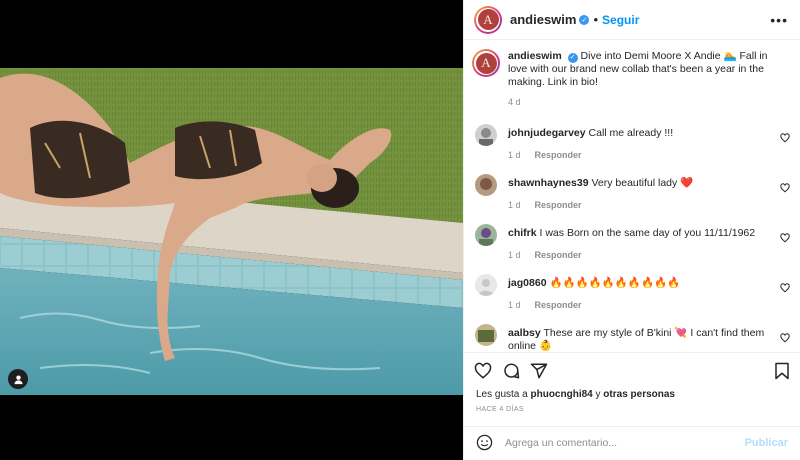 Image resolution: width=800 pixels, height=460 pixels. Describe the element at coordinates (782, 371) in the screenshot. I see `save-icon` at that location.